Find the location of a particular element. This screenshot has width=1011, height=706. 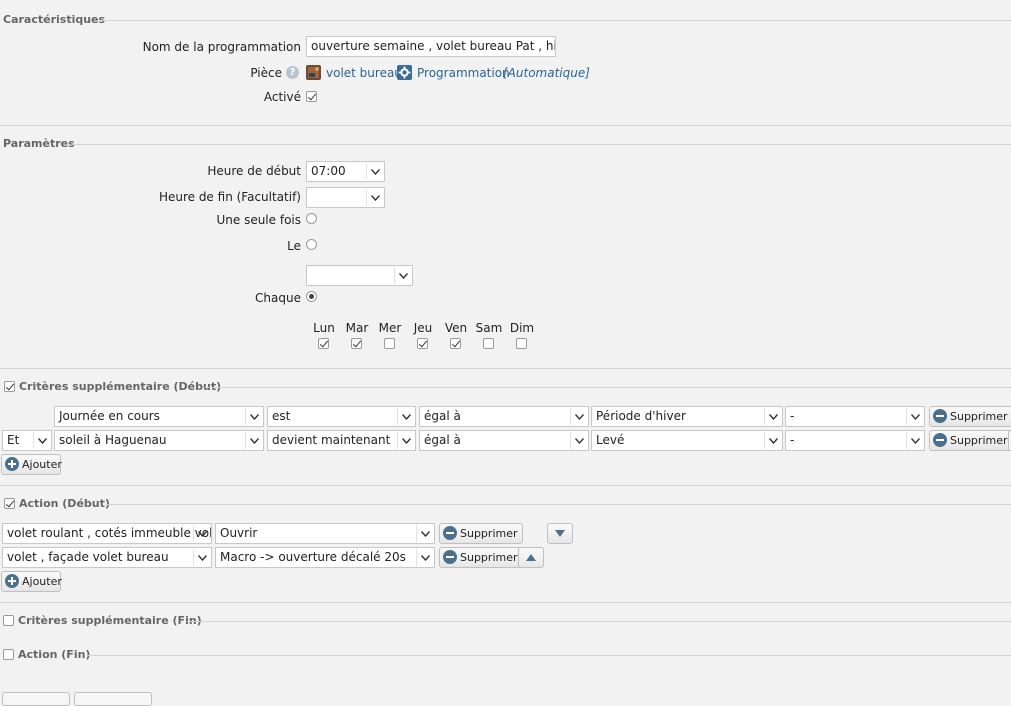

action-command-select-value: Macro -> ouverture décalé 20s is located at coordinates (313, 557).